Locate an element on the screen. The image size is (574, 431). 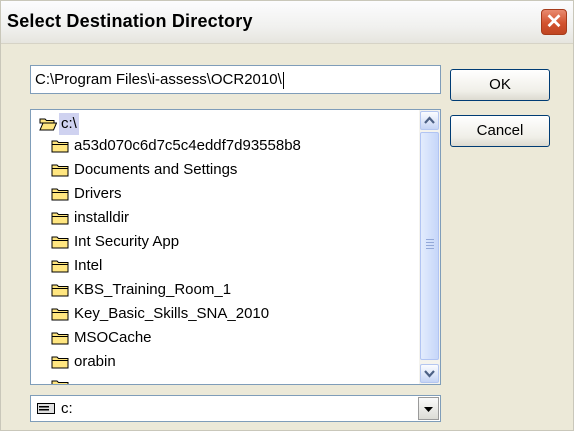
dropdown-arrow-icon is located at coordinates (428, 409).